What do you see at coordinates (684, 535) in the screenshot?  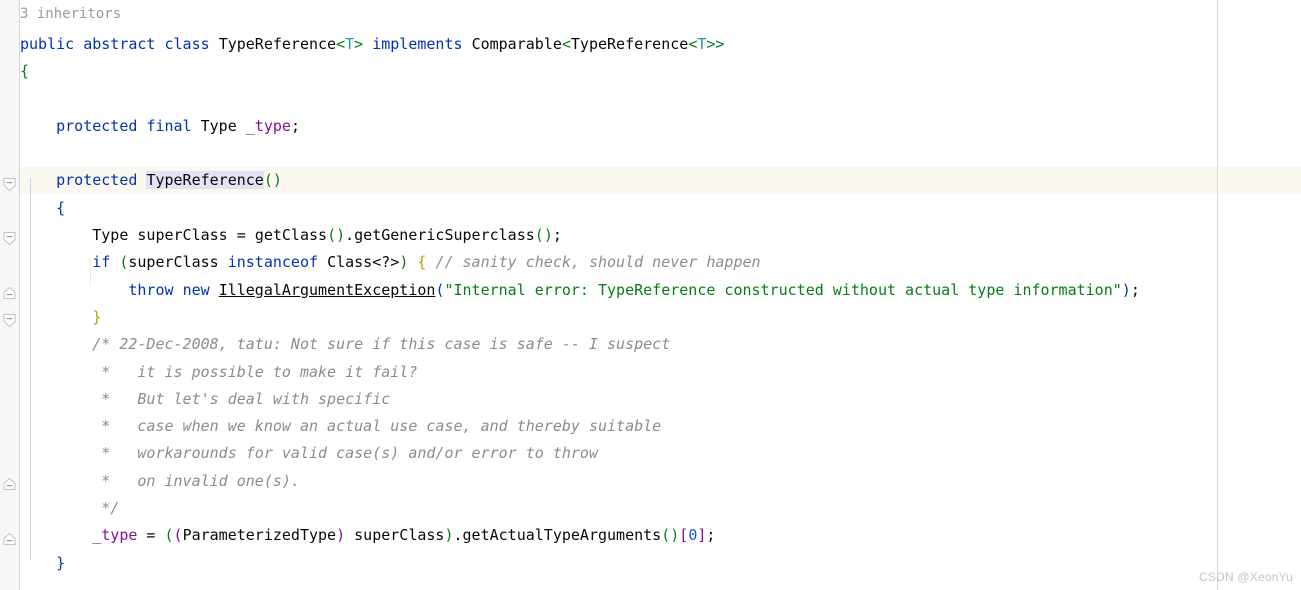 I see `code-token: [` at bounding box center [684, 535].